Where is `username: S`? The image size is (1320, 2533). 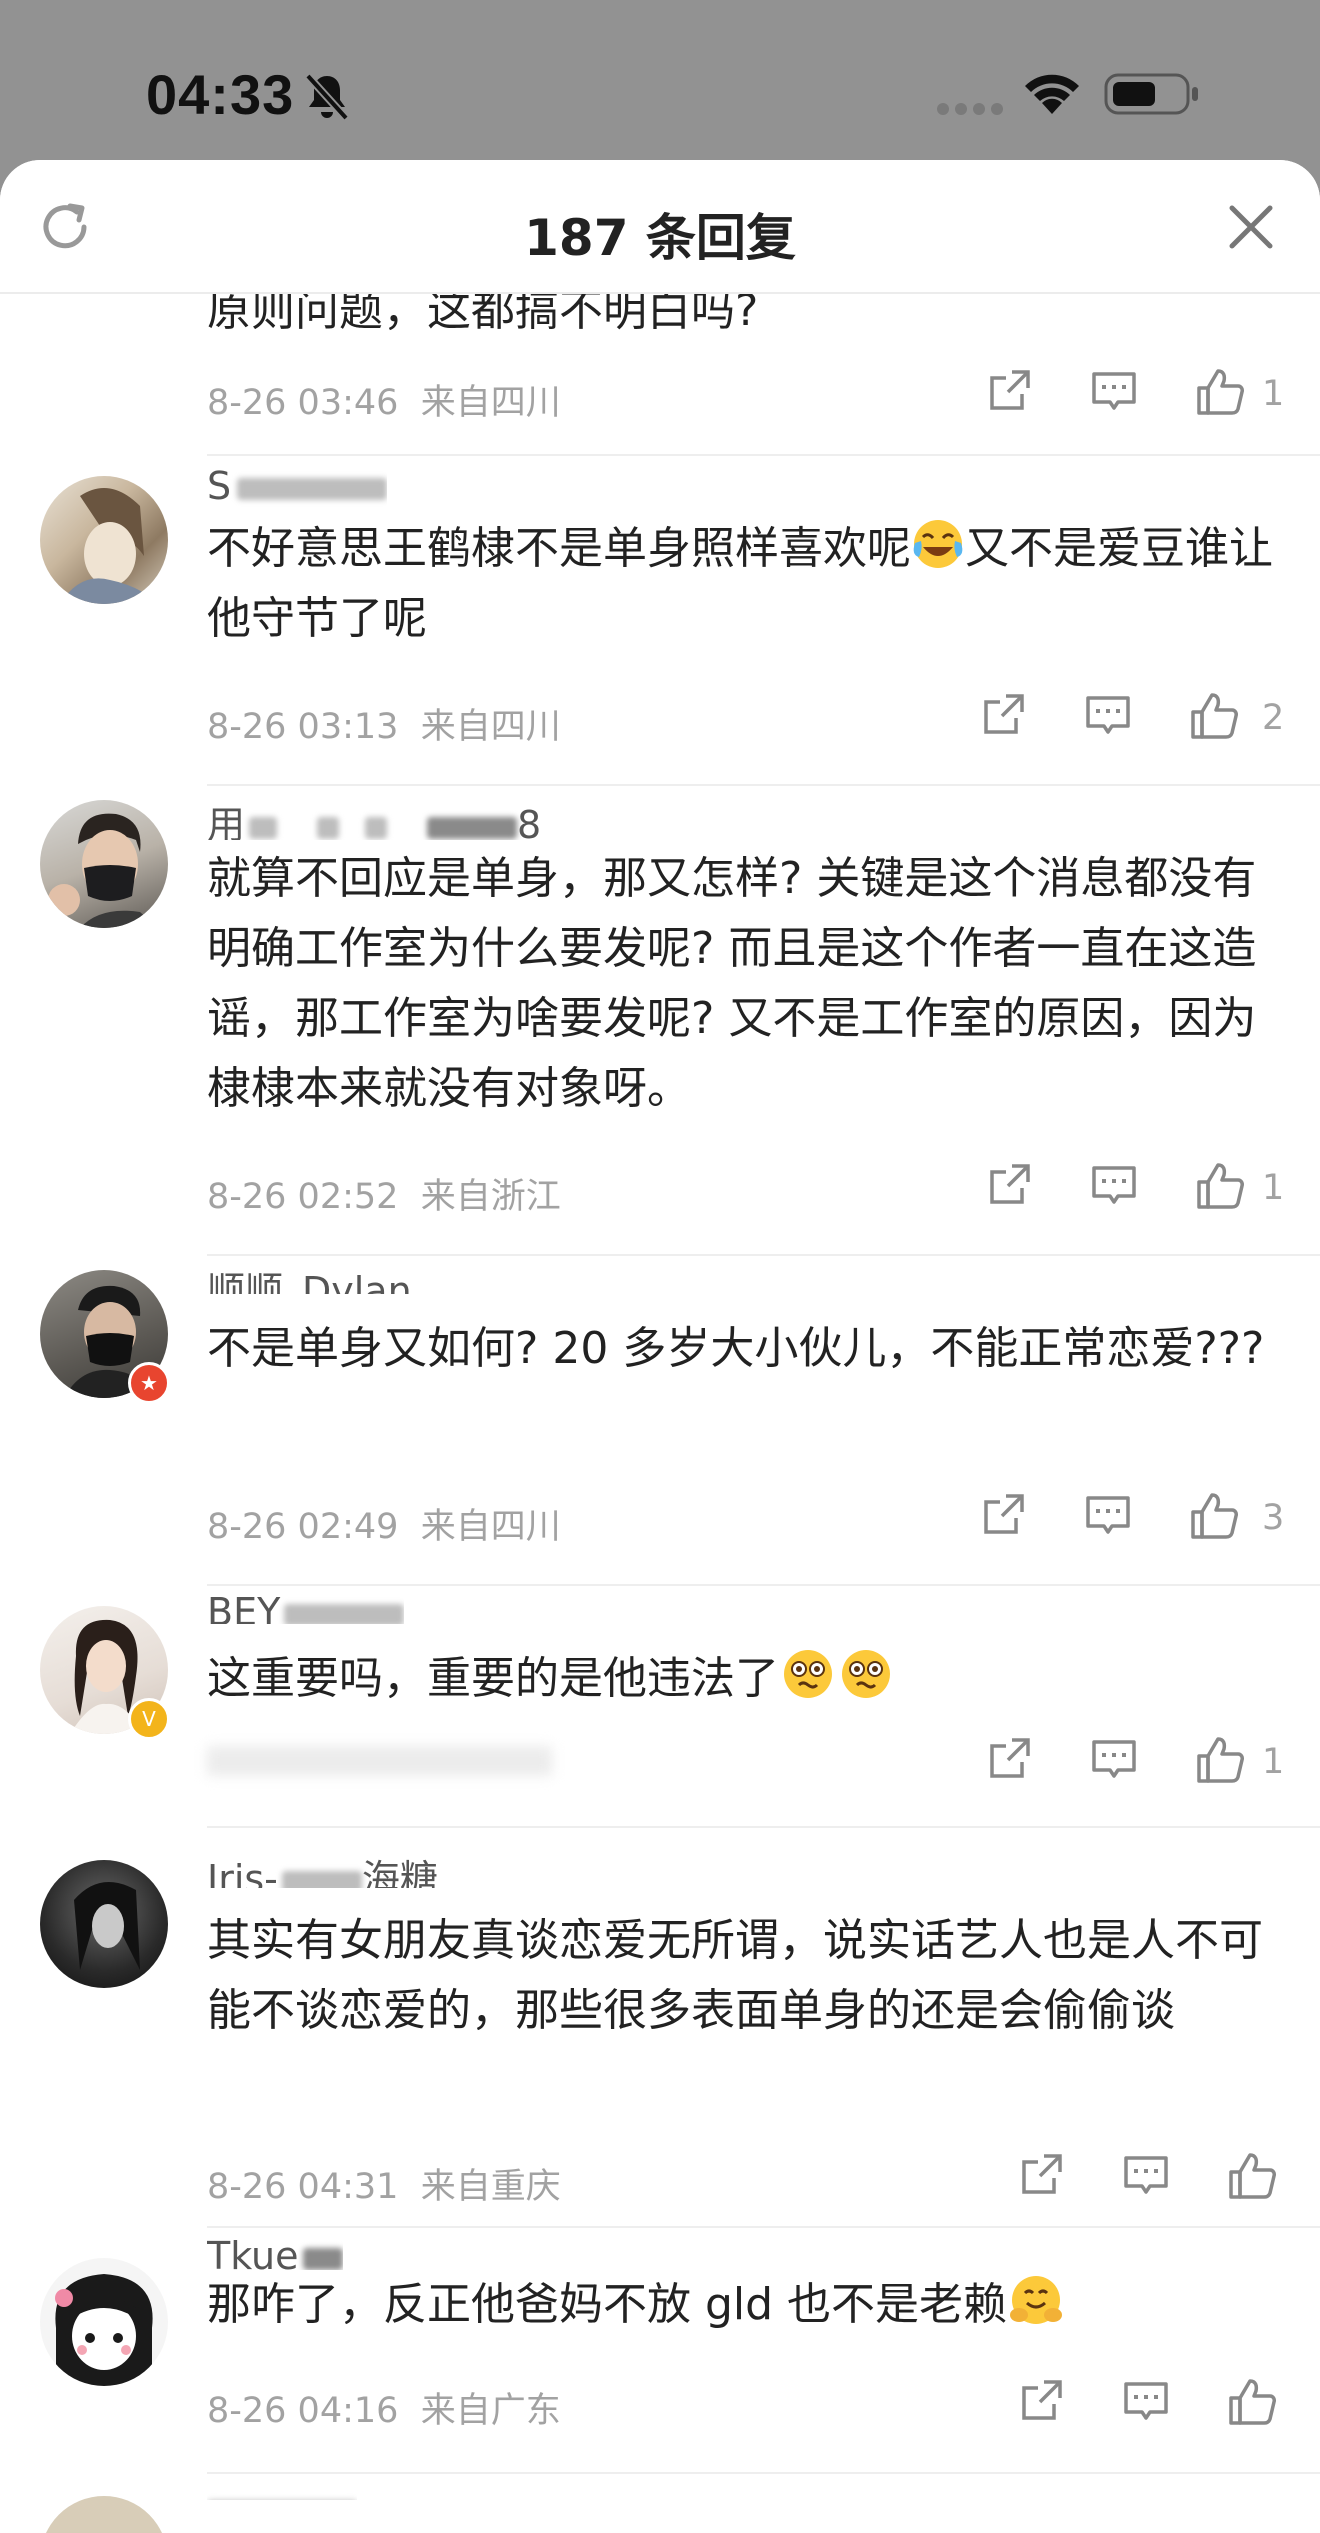 username: S is located at coordinates (297, 487).